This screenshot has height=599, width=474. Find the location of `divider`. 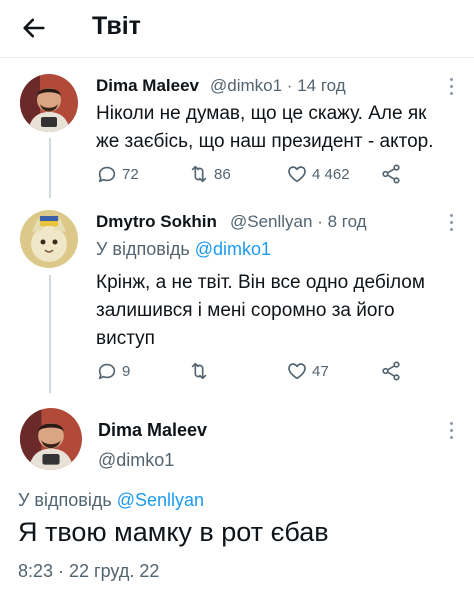

divider is located at coordinates (237, 57).